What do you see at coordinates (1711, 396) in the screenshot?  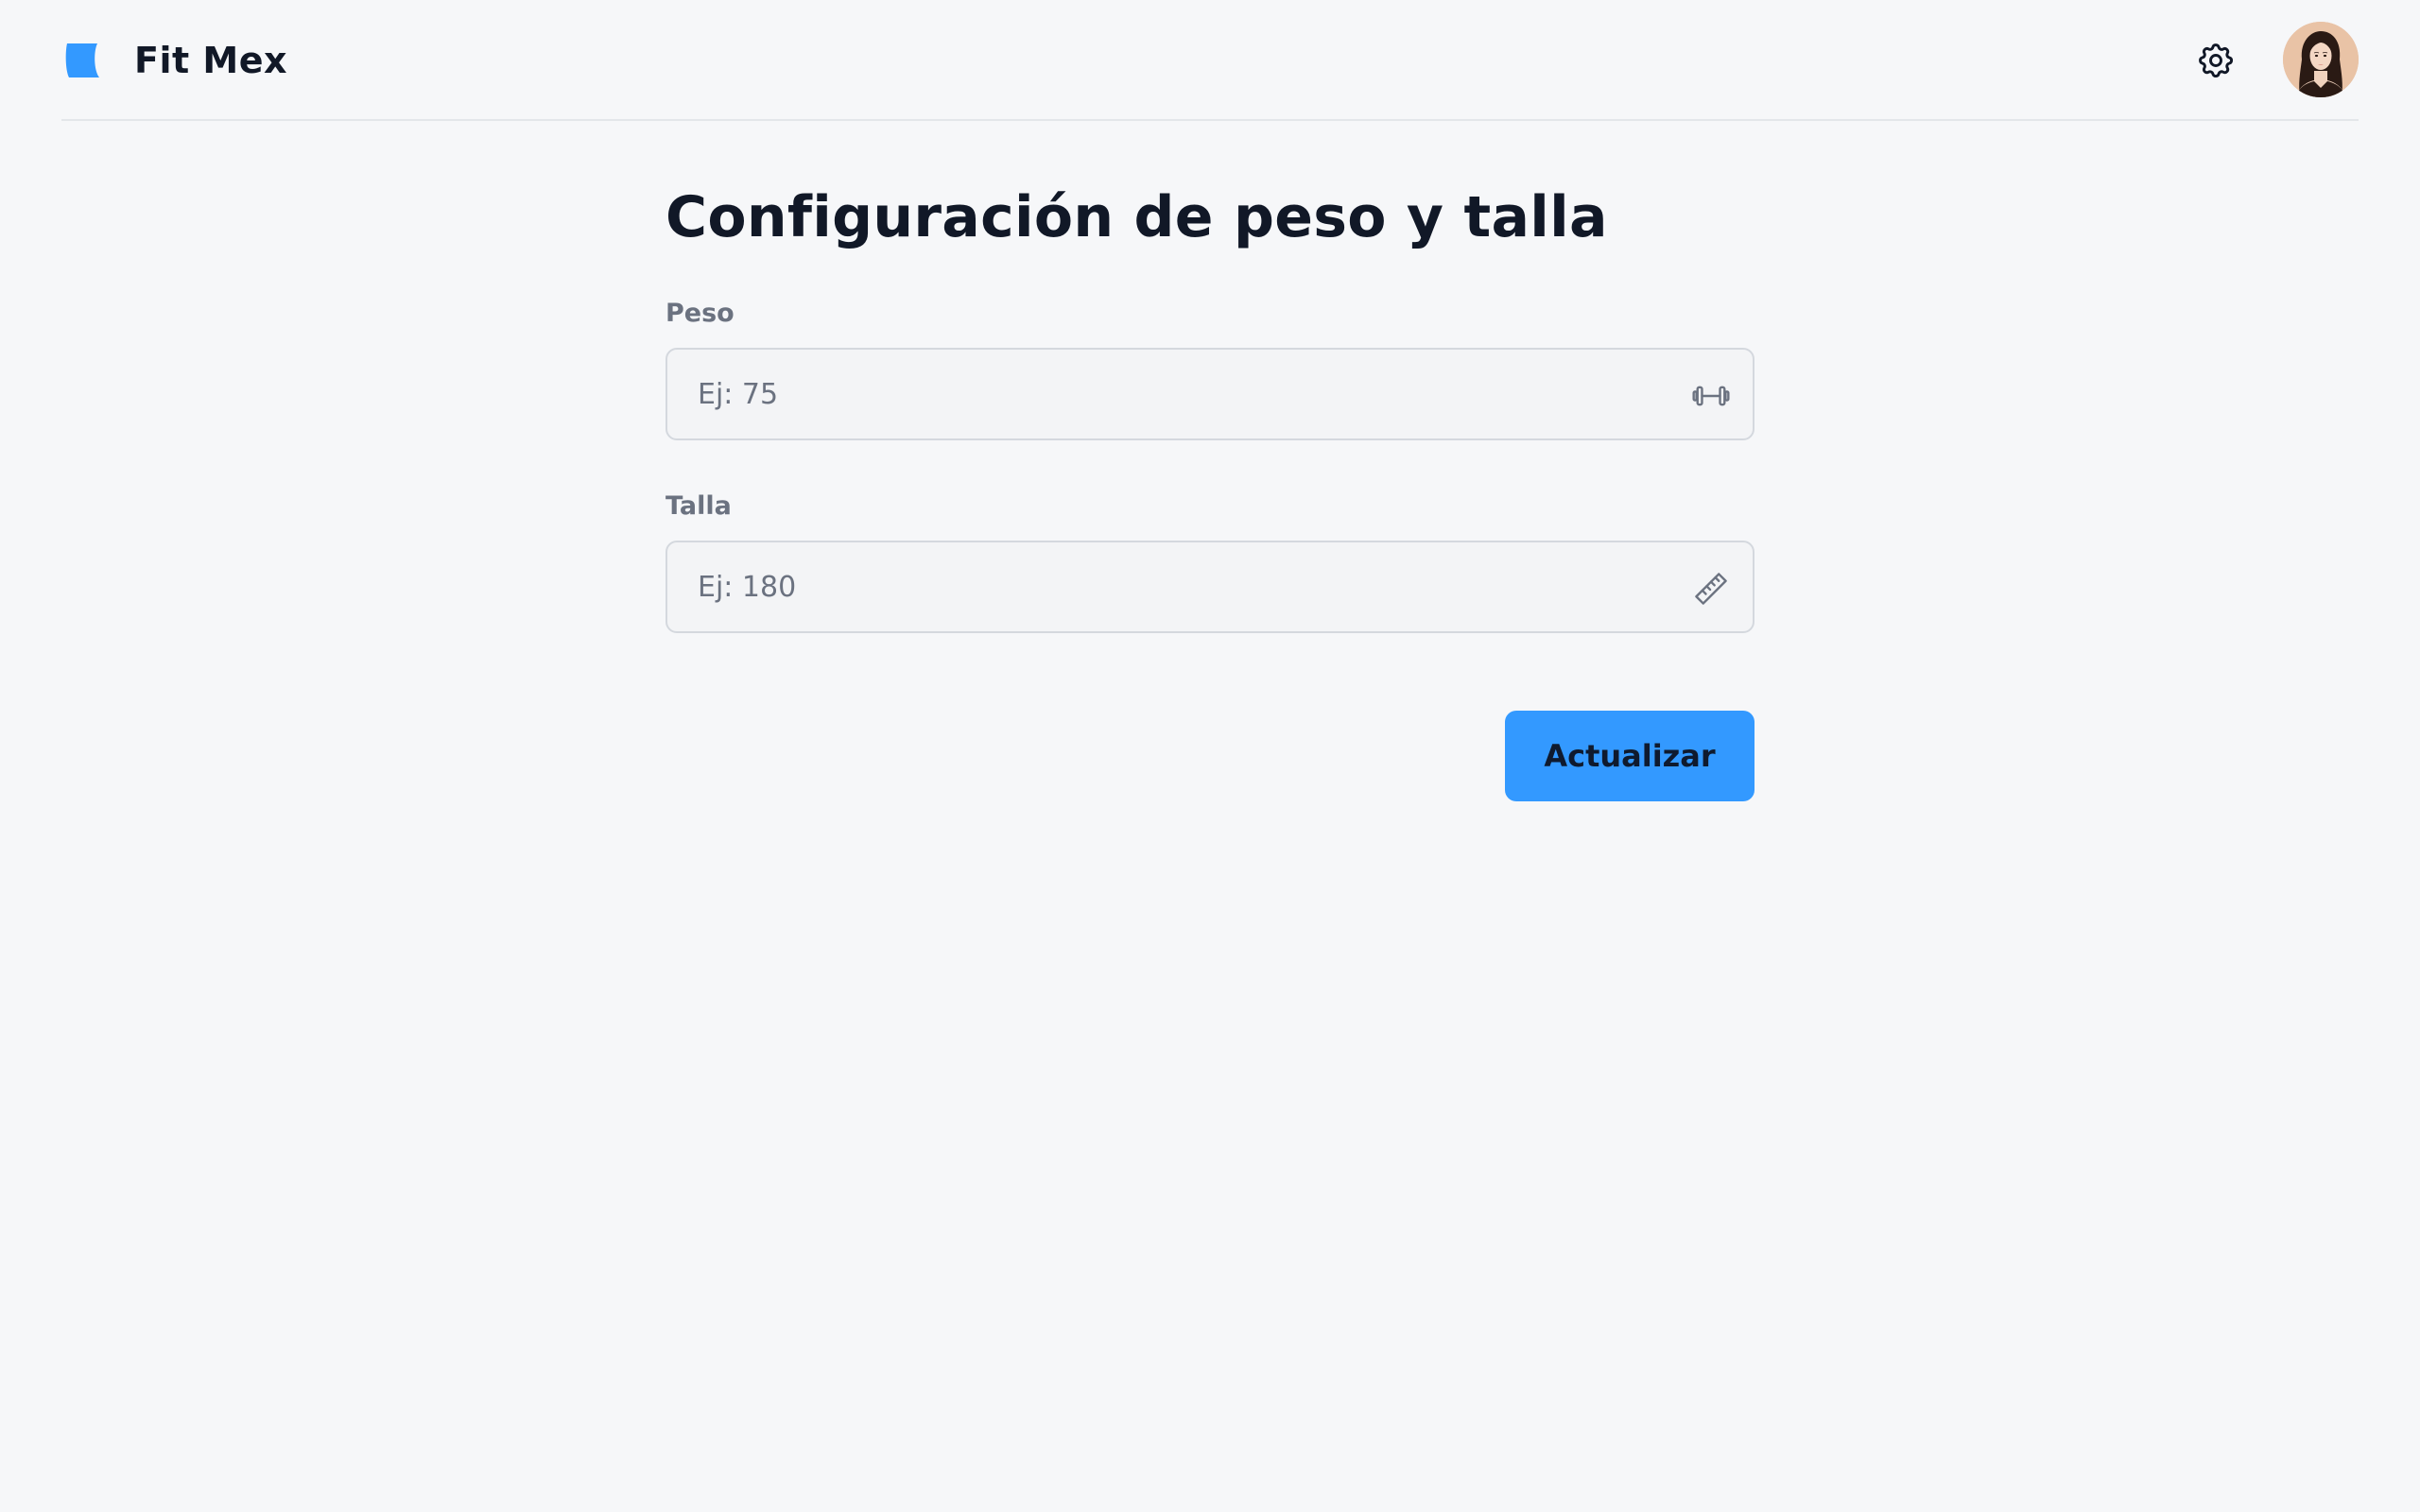 I see `dumbbell-icon` at bounding box center [1711, 396].